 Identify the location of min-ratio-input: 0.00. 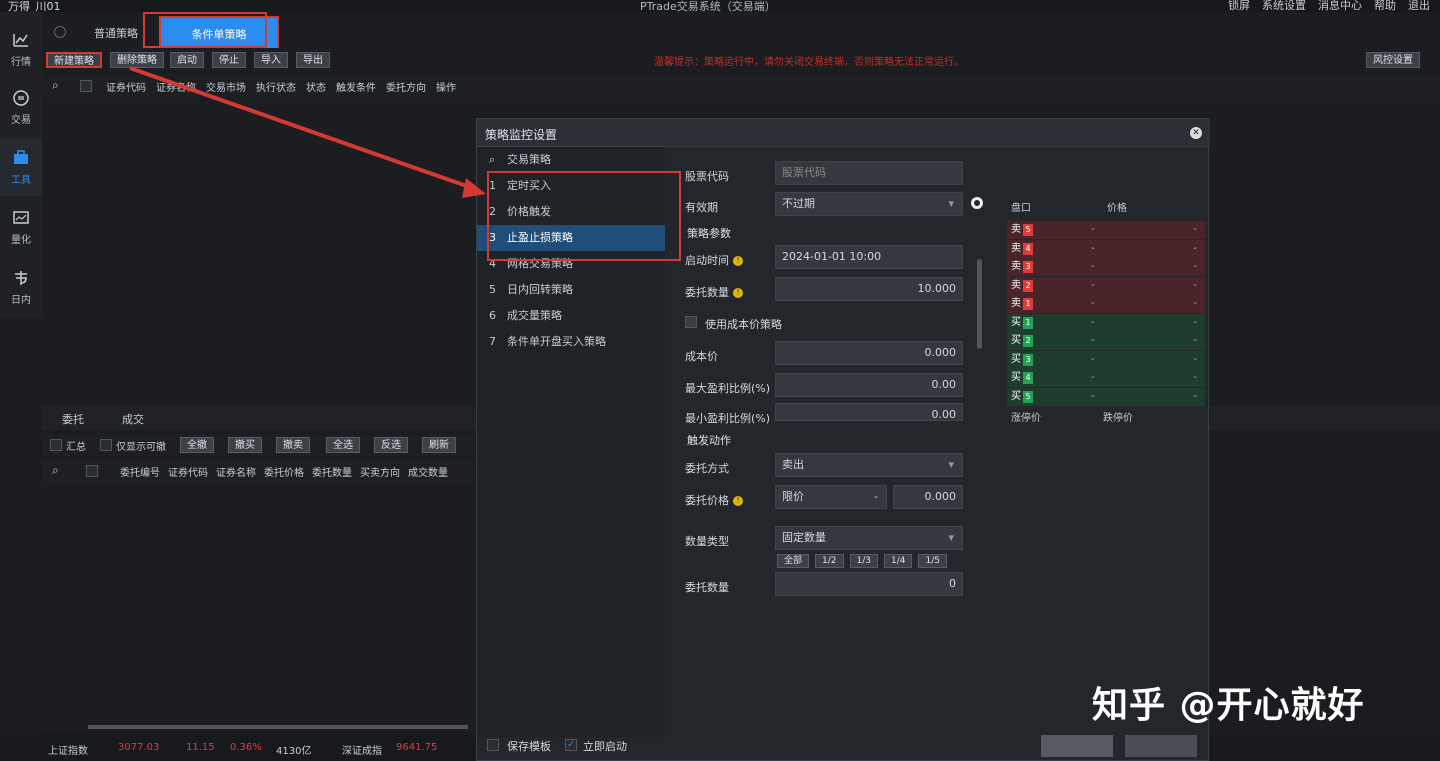
(869, 412).